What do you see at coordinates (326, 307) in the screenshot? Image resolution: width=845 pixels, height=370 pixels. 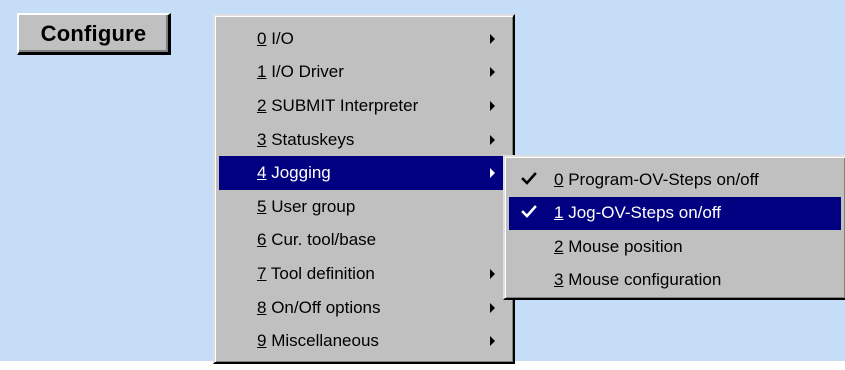 I see `menu-item-label: On/Off options` at bounding box center [326, 307].